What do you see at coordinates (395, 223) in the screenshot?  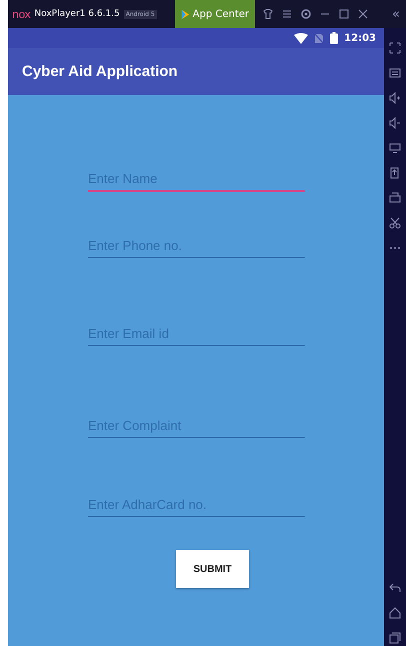 I see `scissors-icon` at bounding box center [395, 223].